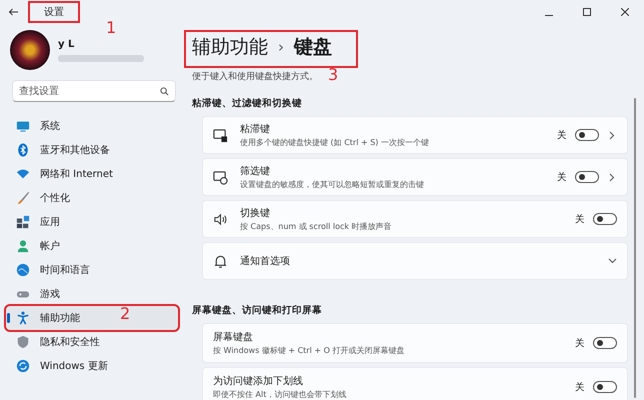 The image size is (644, 400). Describe the element at coordinates (415, 135) in the screenshot. I see `setting-card: 粘滞键 使用多个键的键盘快捷键 (如 Ctrl + S) 一次按一个键 关` at that location.